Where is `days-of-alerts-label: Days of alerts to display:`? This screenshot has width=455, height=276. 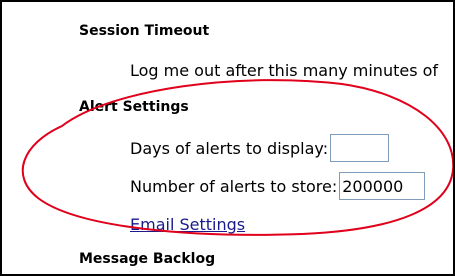 days-of-alerts-label: Days of alerts to display: is located at coordinates (229, 148).